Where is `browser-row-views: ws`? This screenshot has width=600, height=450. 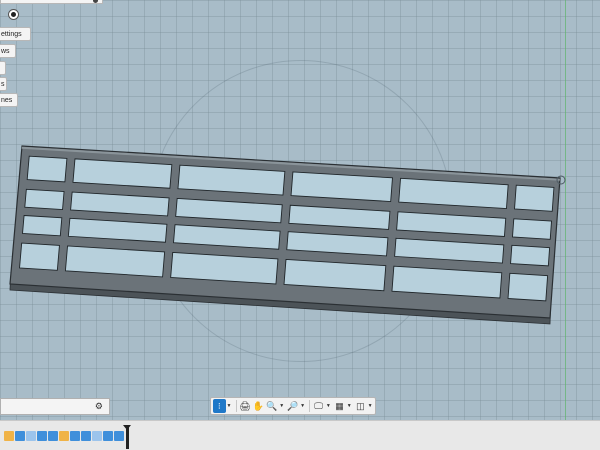
browser-row-views: ws is located at coordinates (8, 51).